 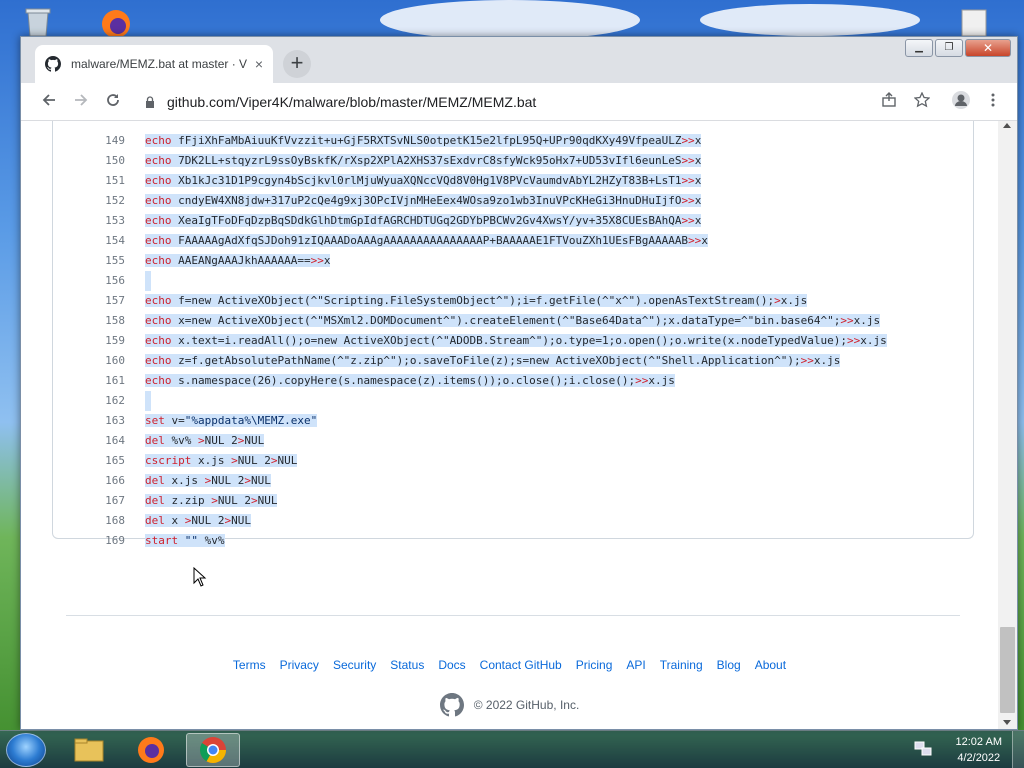 I want to click on tab-close-icon: ×, so click(x=259, y=64).